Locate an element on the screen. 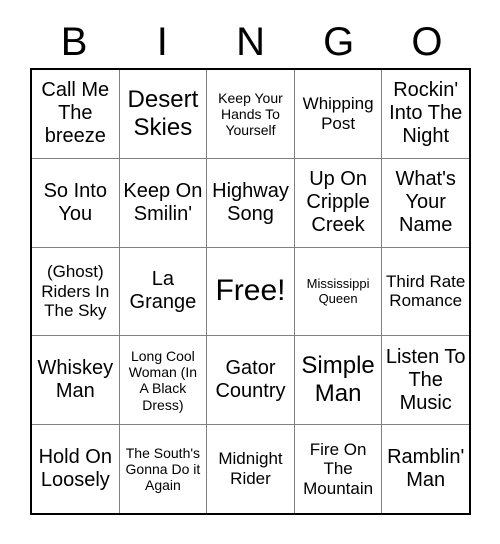  bingo-cell: Rockin' Into The Night is located at coordinates (425, 114).